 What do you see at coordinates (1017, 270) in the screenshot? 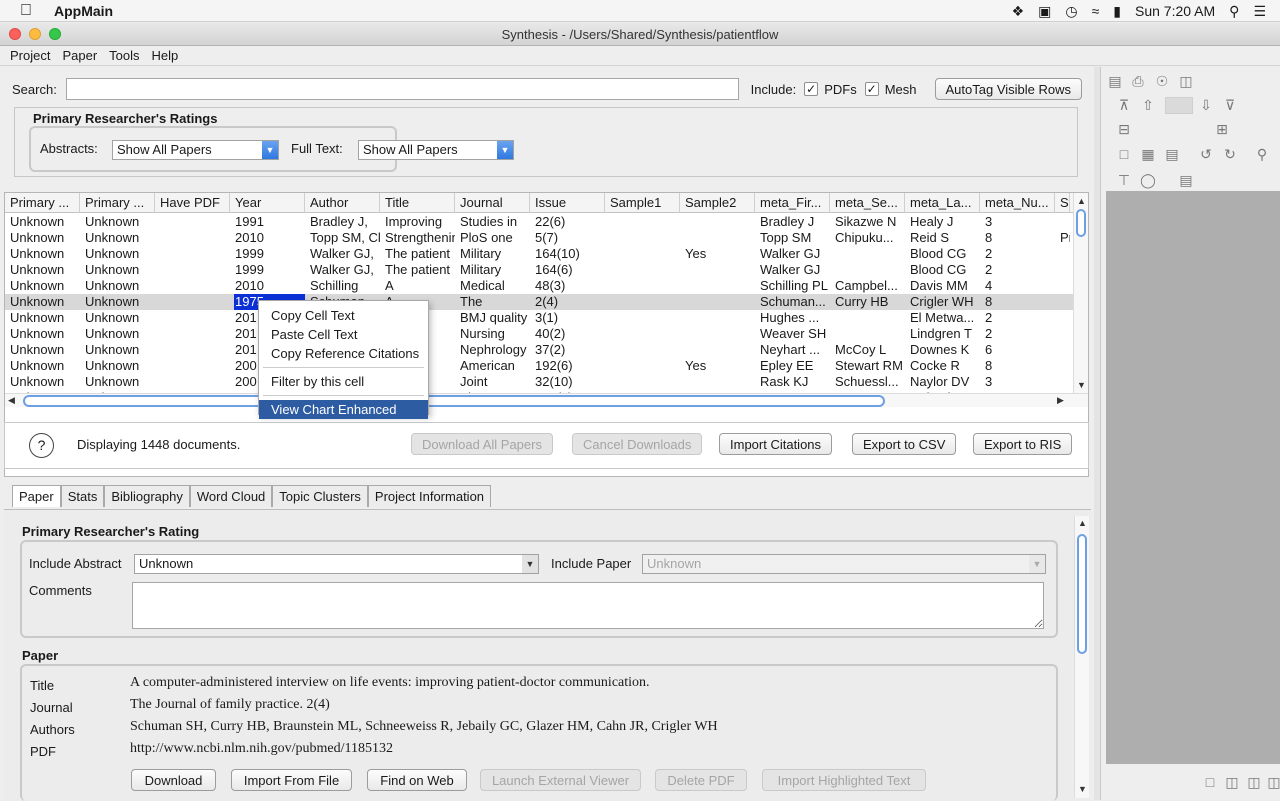
I see `table-cell: 2` at bounding box center [1017, 270].